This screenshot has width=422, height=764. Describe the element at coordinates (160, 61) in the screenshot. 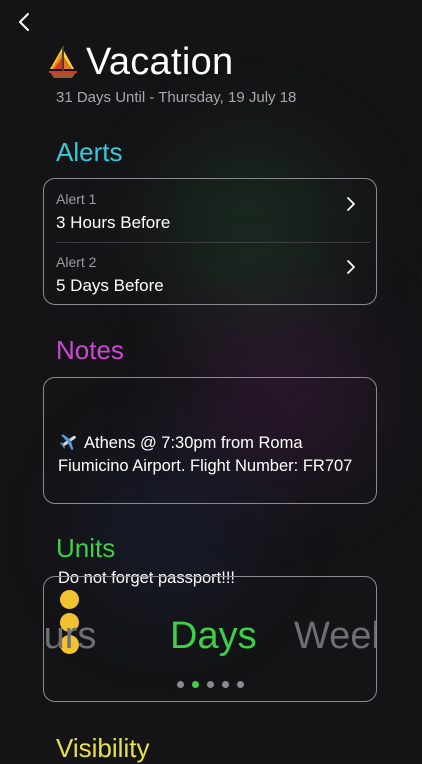

I see `page-title: Vacation` at that location.